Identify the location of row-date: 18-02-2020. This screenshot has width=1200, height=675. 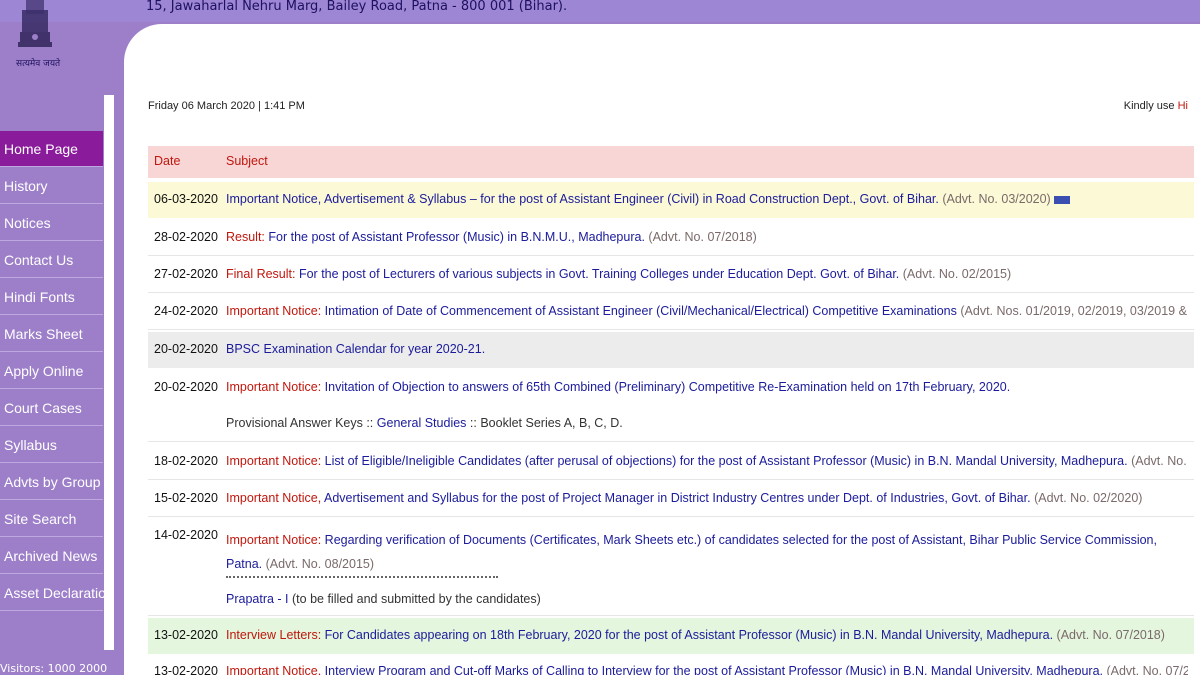
(186, 461).